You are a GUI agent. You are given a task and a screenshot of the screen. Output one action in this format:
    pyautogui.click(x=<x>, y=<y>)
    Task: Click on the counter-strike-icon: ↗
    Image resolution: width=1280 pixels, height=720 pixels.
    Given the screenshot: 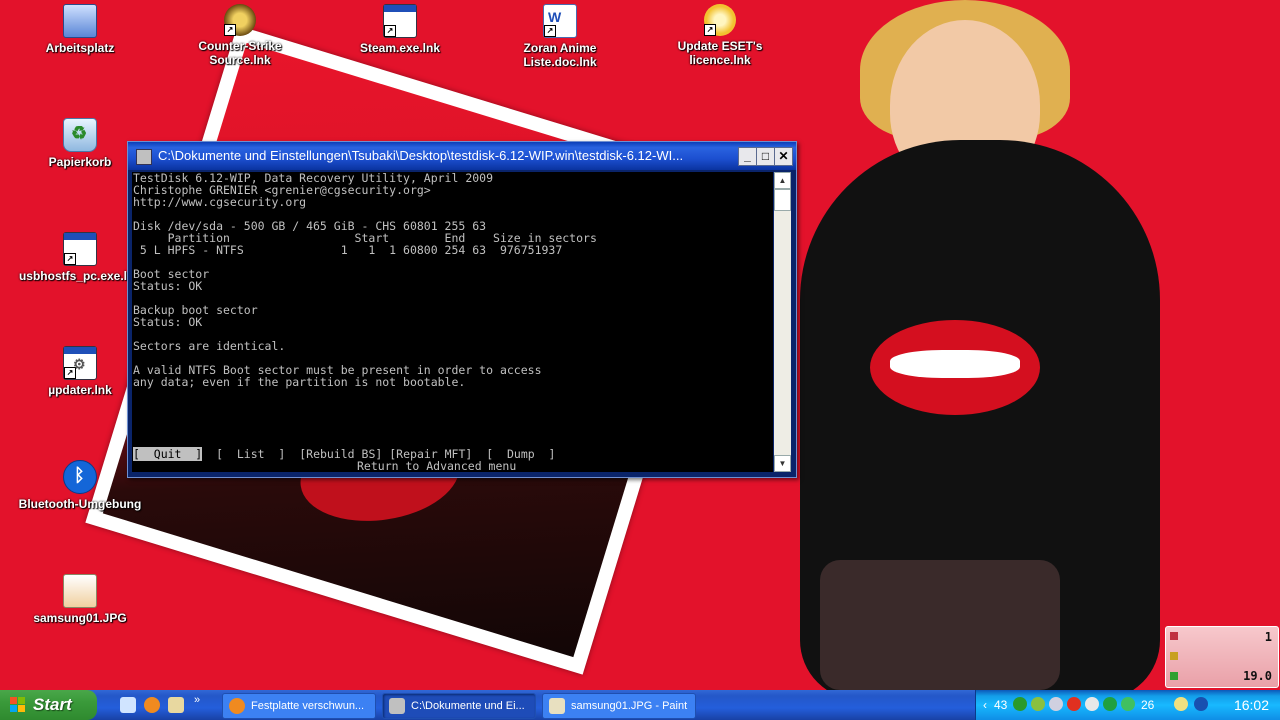 What is the action you would take?
    pyautogui.click(x=240, y=20)
    